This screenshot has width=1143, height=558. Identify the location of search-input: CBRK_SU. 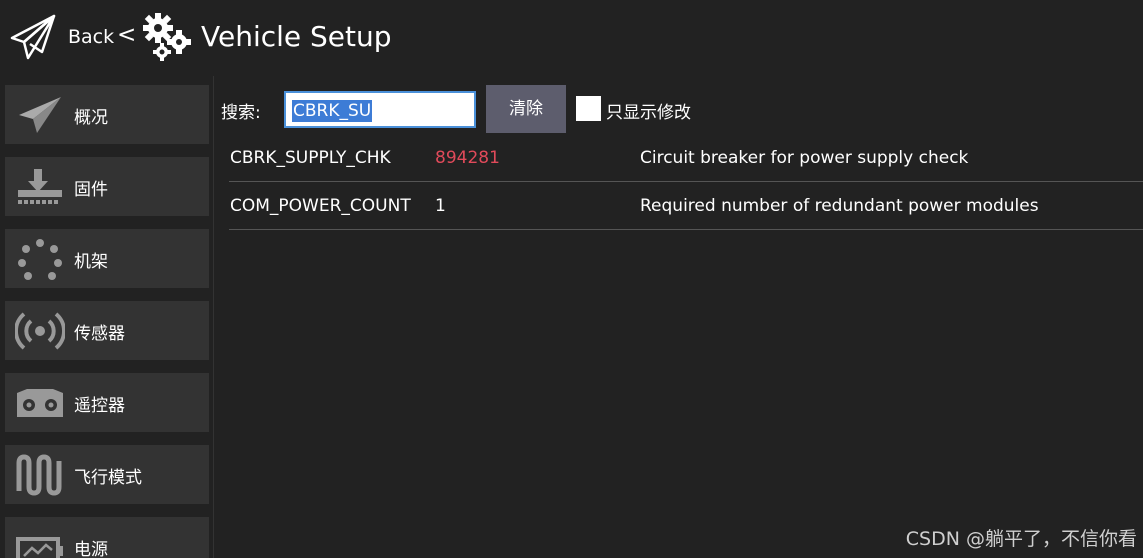
(380, 109).